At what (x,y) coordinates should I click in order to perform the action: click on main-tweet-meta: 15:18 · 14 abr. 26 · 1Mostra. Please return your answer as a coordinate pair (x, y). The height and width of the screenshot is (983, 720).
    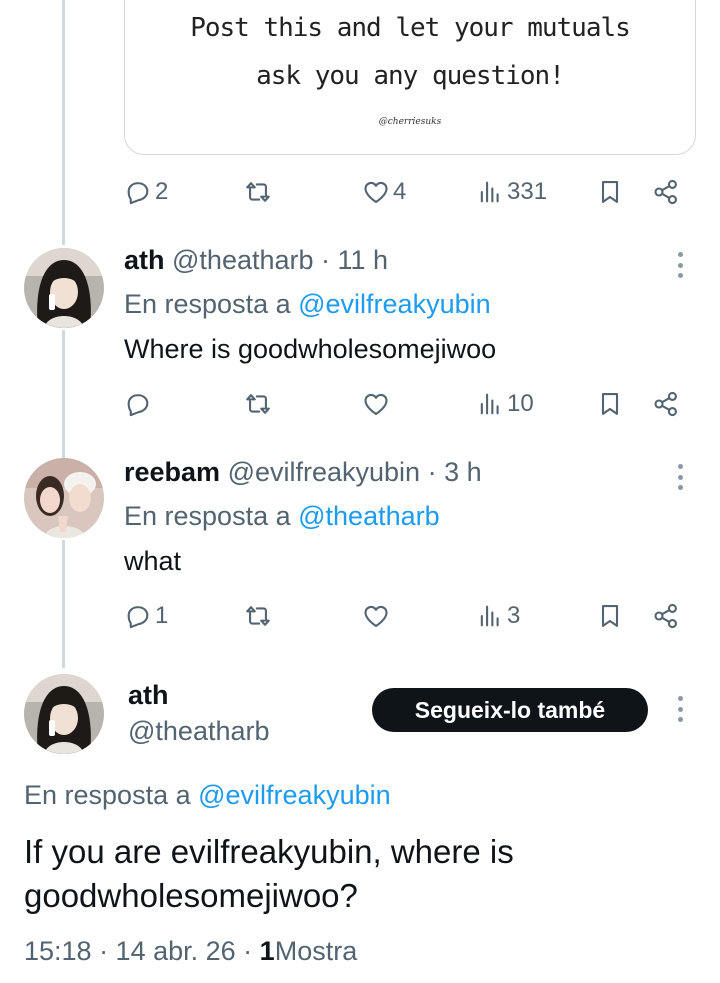
    Looking at the image, I should click on (190, 951).